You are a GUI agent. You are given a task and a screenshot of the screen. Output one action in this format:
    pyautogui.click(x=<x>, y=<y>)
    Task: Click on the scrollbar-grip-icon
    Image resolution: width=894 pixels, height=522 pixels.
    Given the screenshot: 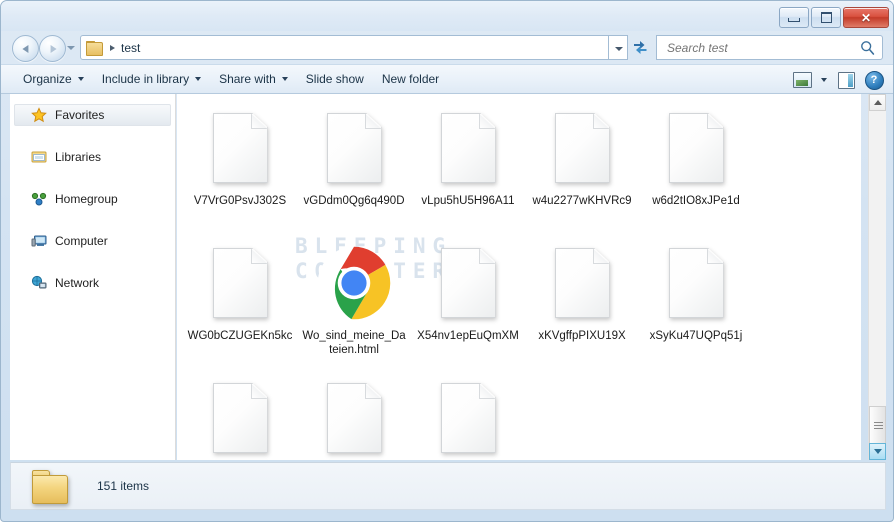 What is the action you would take?
    pyautogui.click(x=878, y=425)
    